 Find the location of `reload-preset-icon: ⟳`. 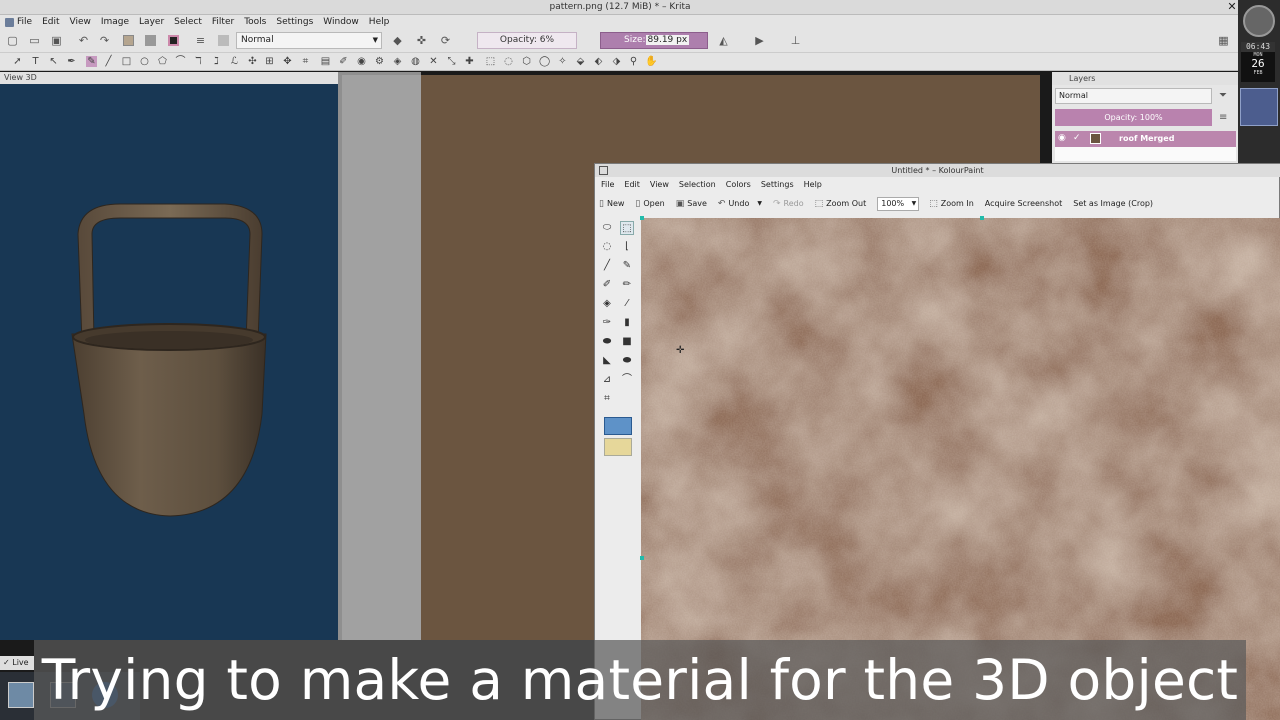

reload-preset-icon: ⟳ is located at coordinates (445, 40).